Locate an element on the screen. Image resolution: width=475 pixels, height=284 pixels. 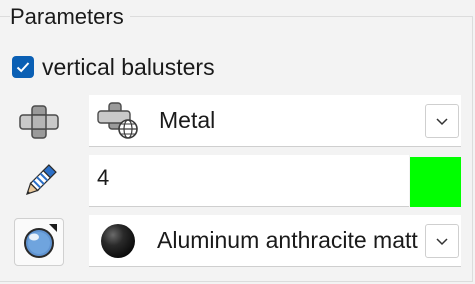
color-swatch is located at coordinates (435, 182).